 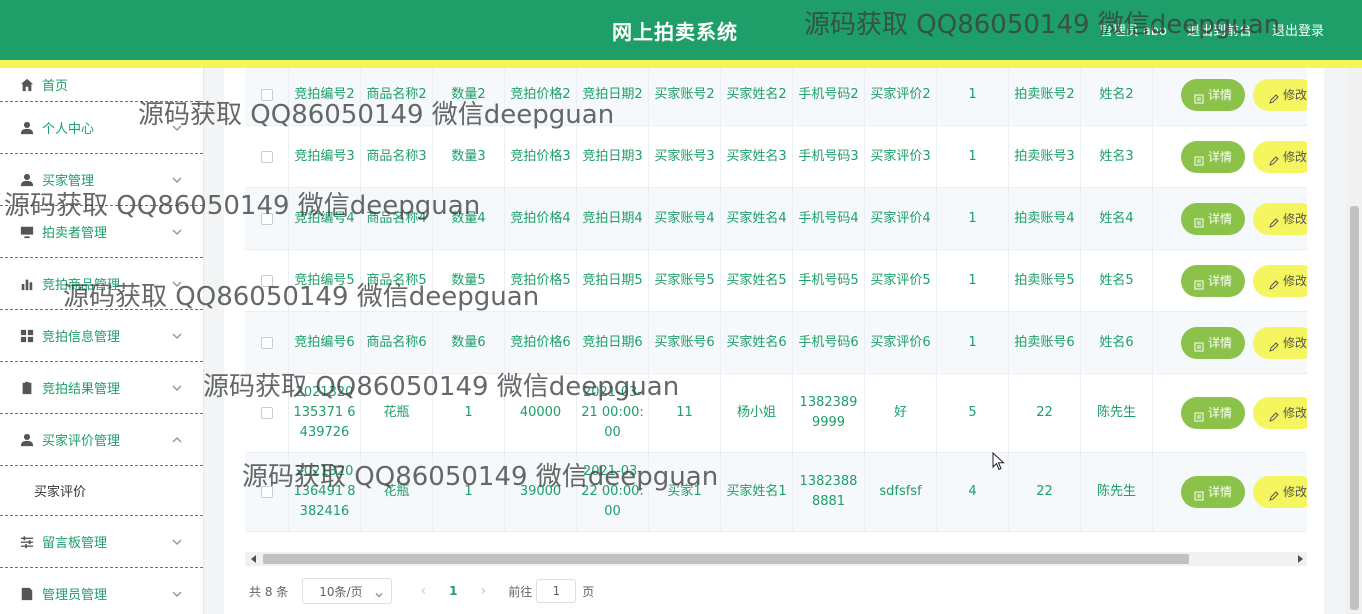 What do you see at coordinates (347, 591) in the screenshot?
I see `page-size-select: 10条/页` at bounding box center [347, 591].